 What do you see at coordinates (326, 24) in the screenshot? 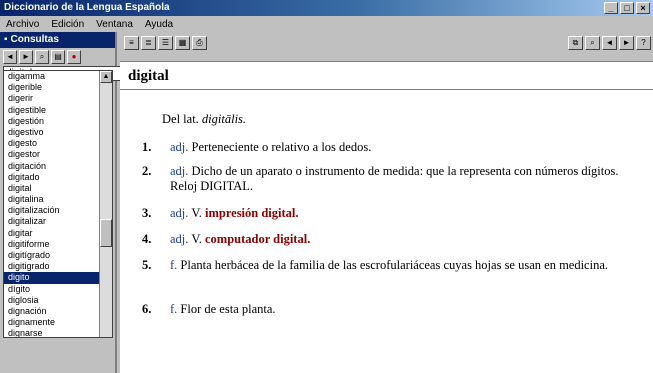
I see `menu-bar: Archivo Edición Ventana Ayuda` at bounding box center [326, 24].